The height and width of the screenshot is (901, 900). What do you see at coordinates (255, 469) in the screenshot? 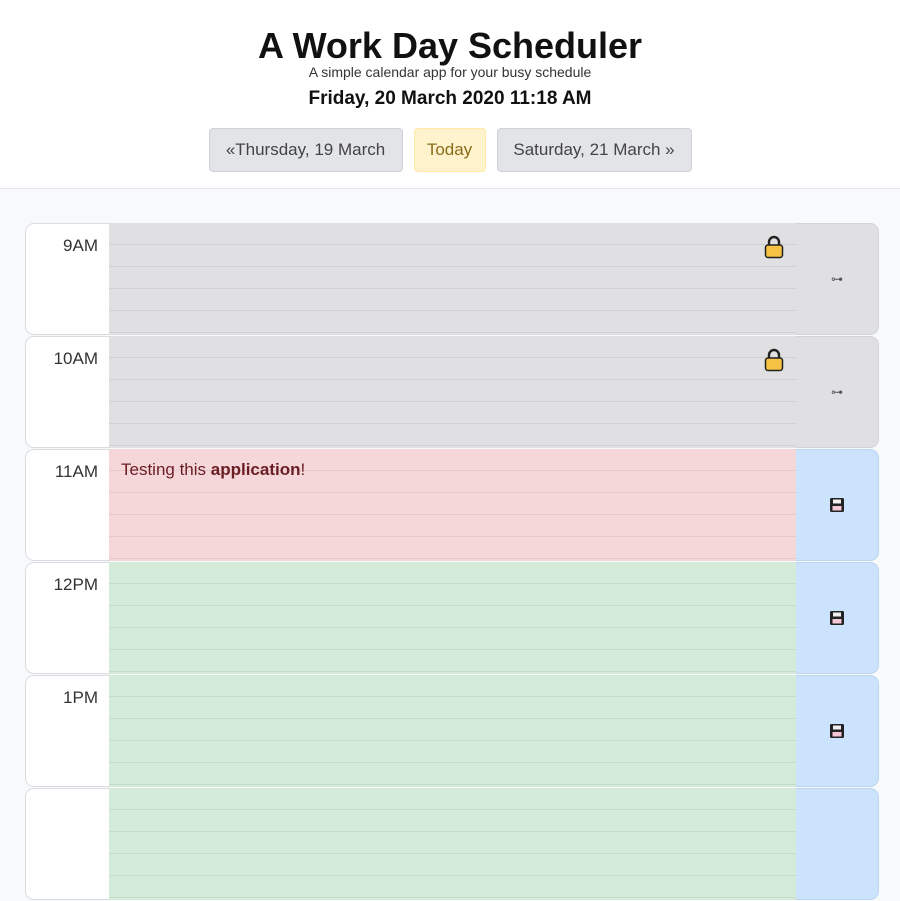
I see `event-text-bold: application` at bounding box center [255, 469].